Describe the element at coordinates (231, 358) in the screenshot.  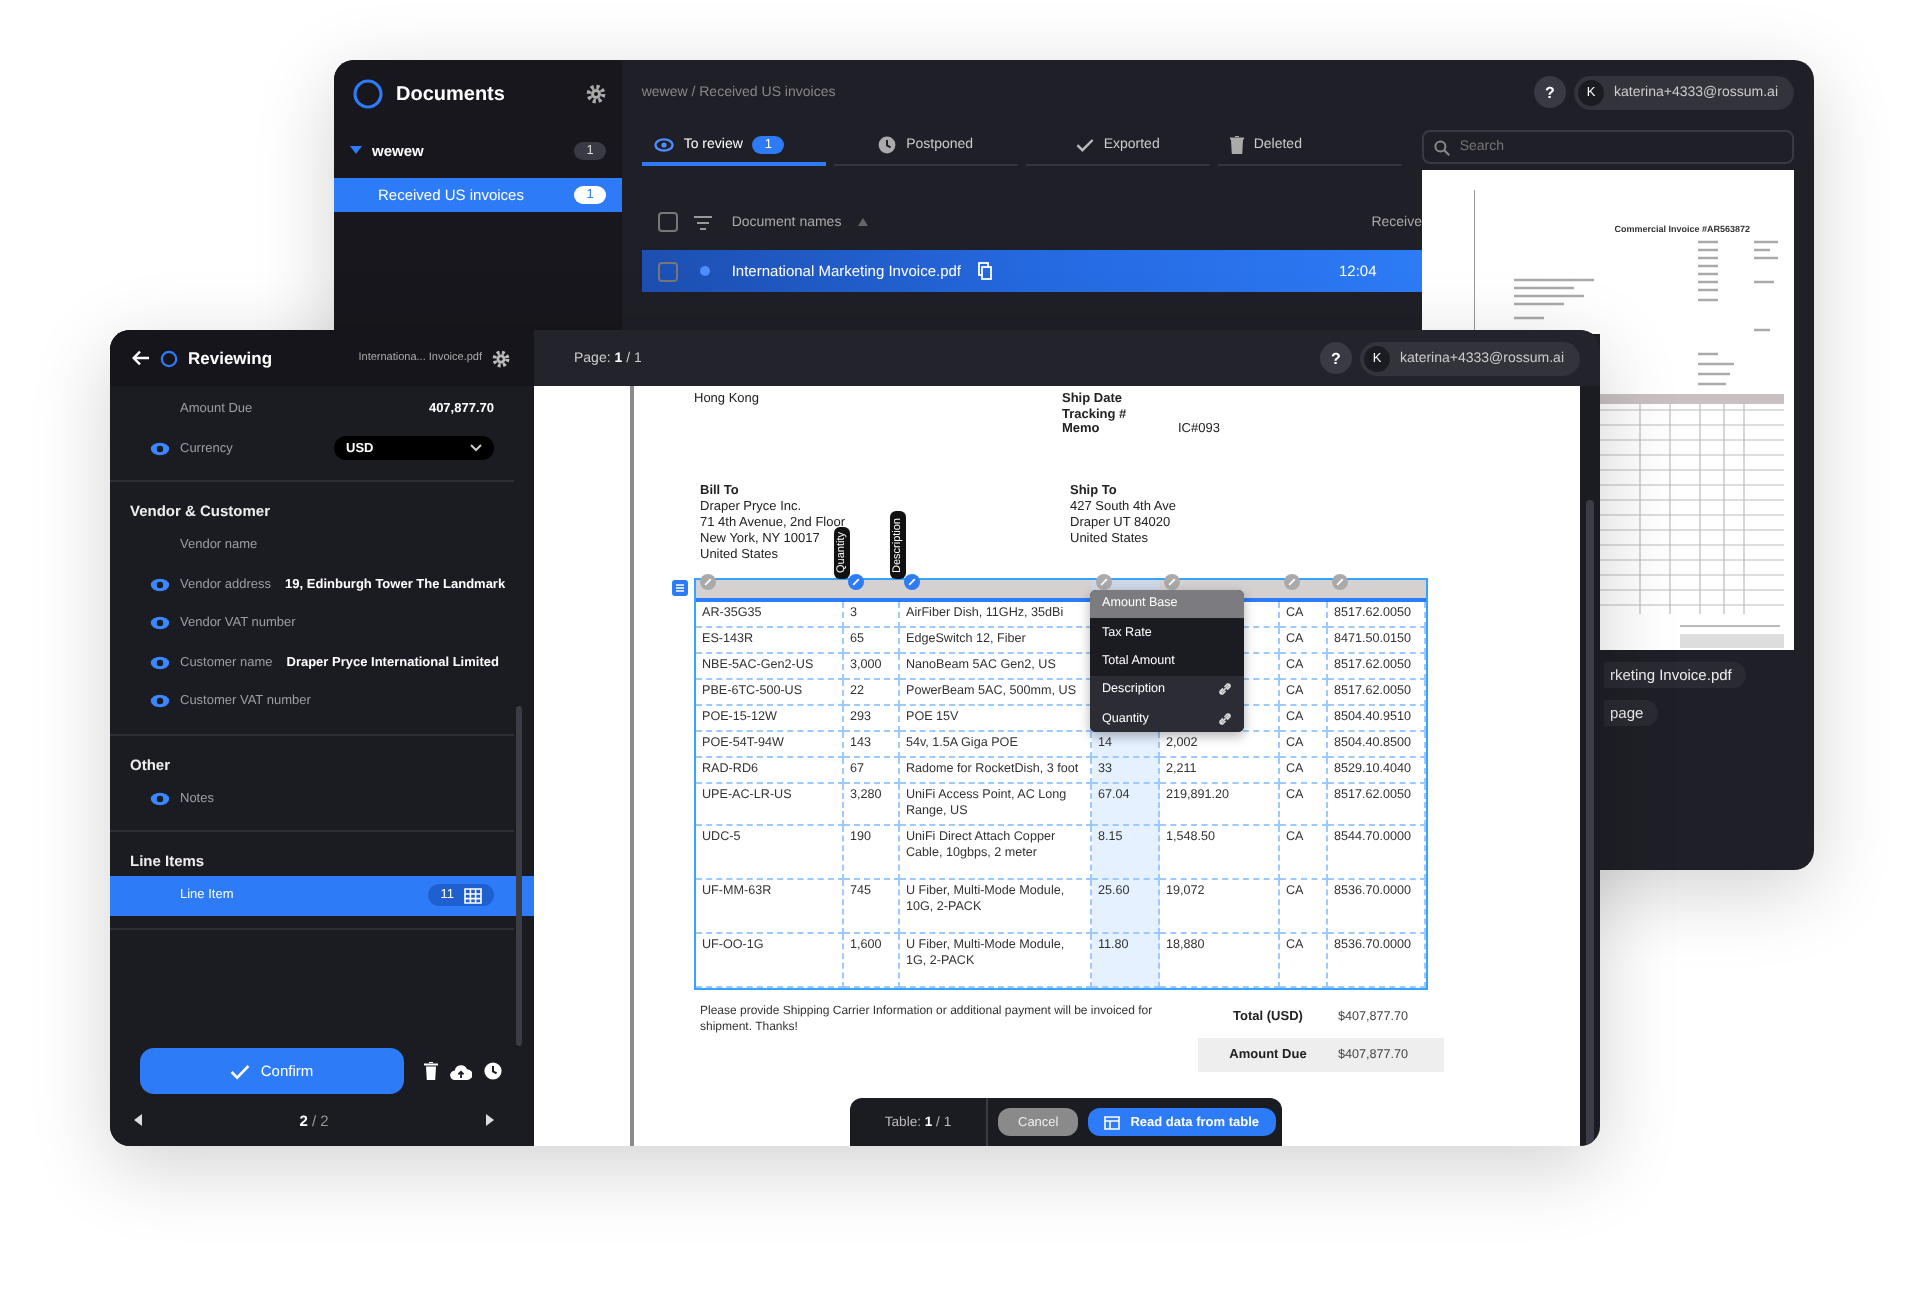
I see `panel-title: Reviewing` at that location.